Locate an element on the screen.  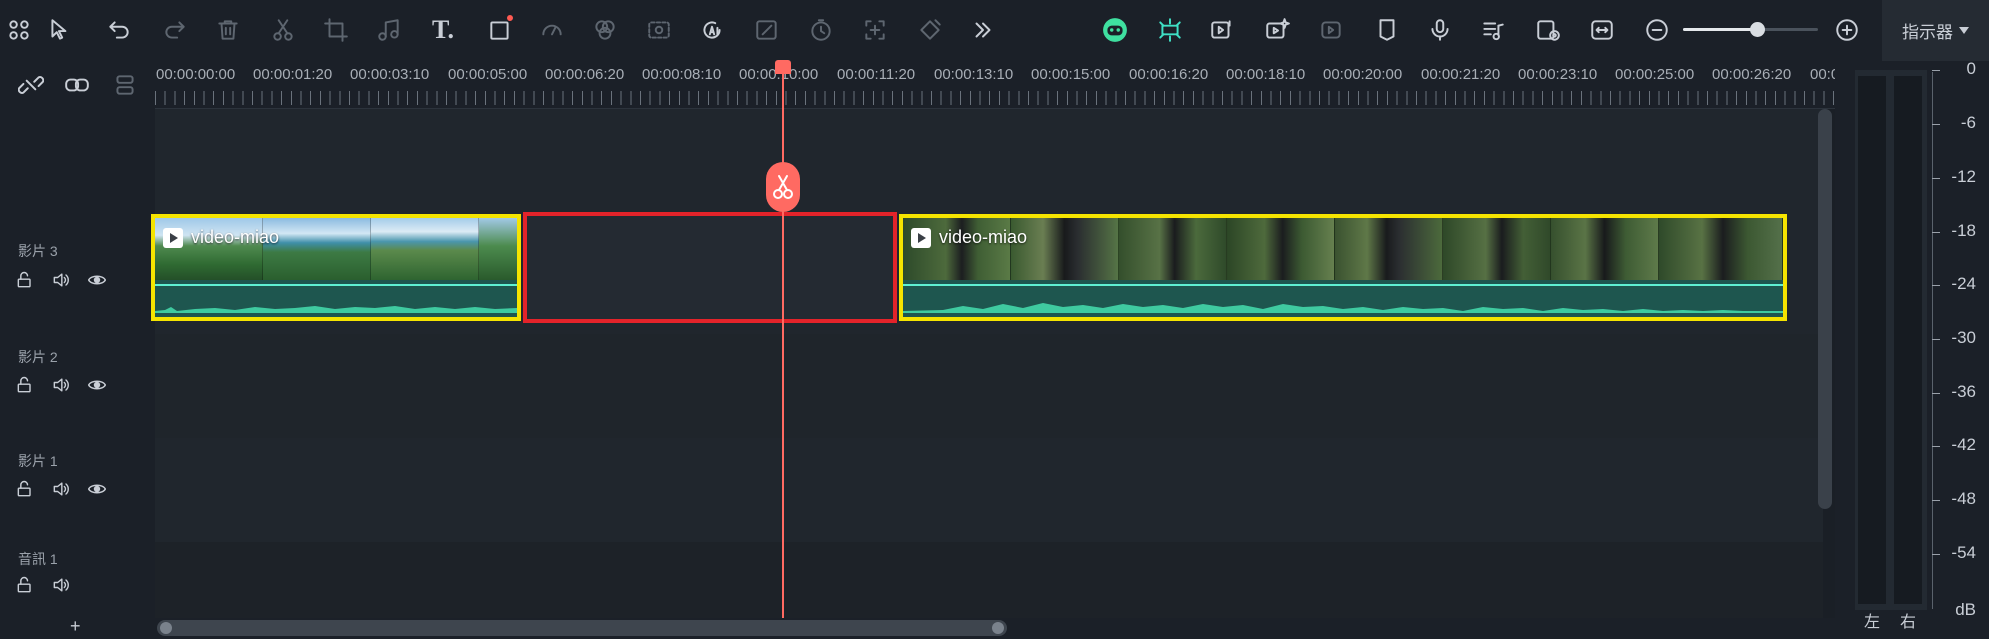
track-name: 影片 3 is located at coordinates (38, 251).